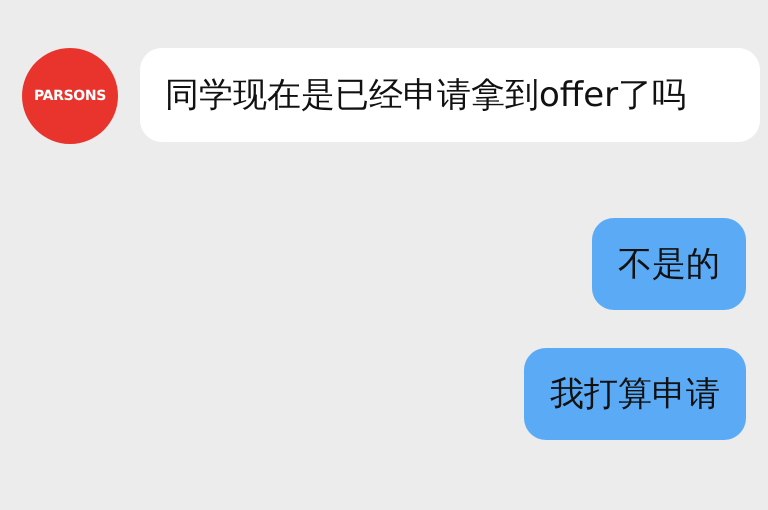 This screenshot has width=768, height=510. I want to click on incoming-message-bubble: 同学现在是已经申请拿到offer了吗, so click(450, 95).